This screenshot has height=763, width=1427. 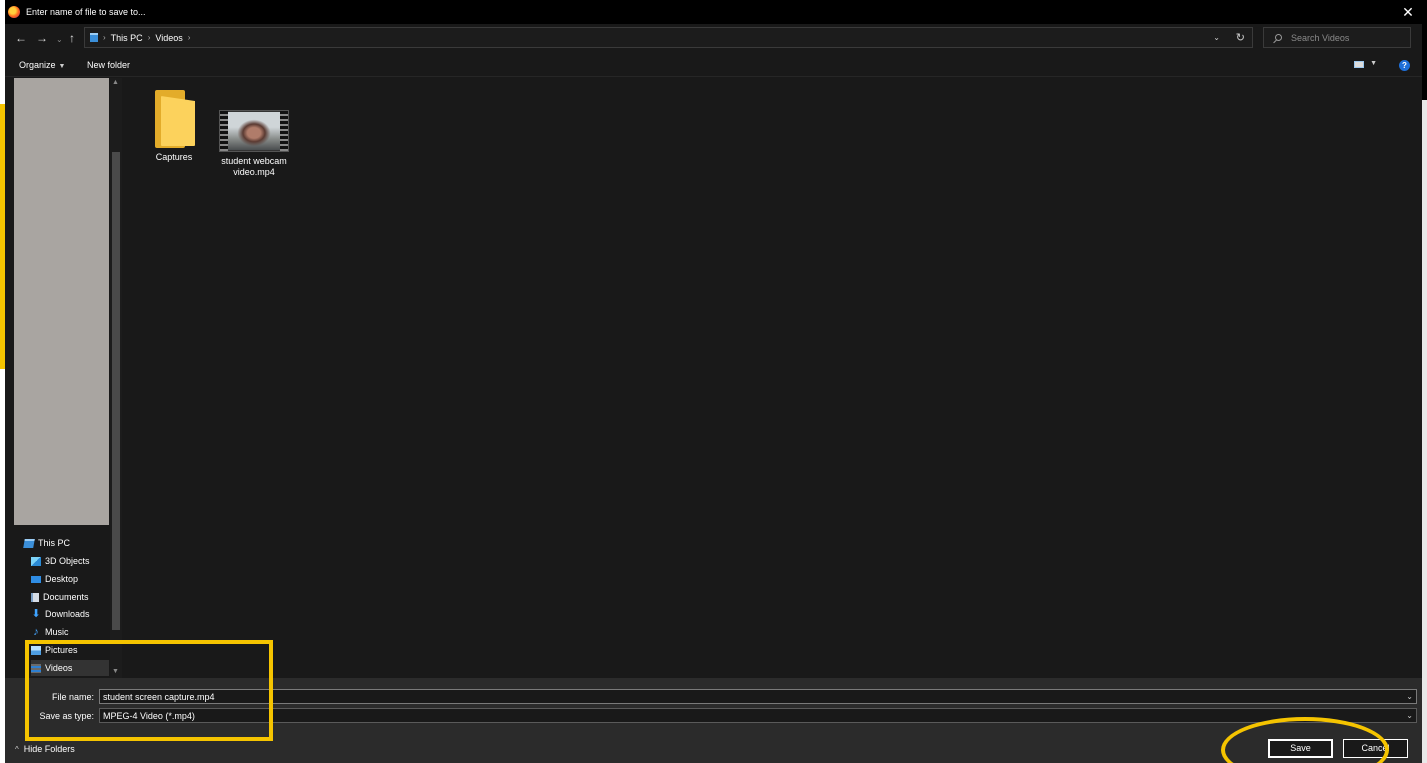 I want to click on search-box, so click(x=1337, y=37).